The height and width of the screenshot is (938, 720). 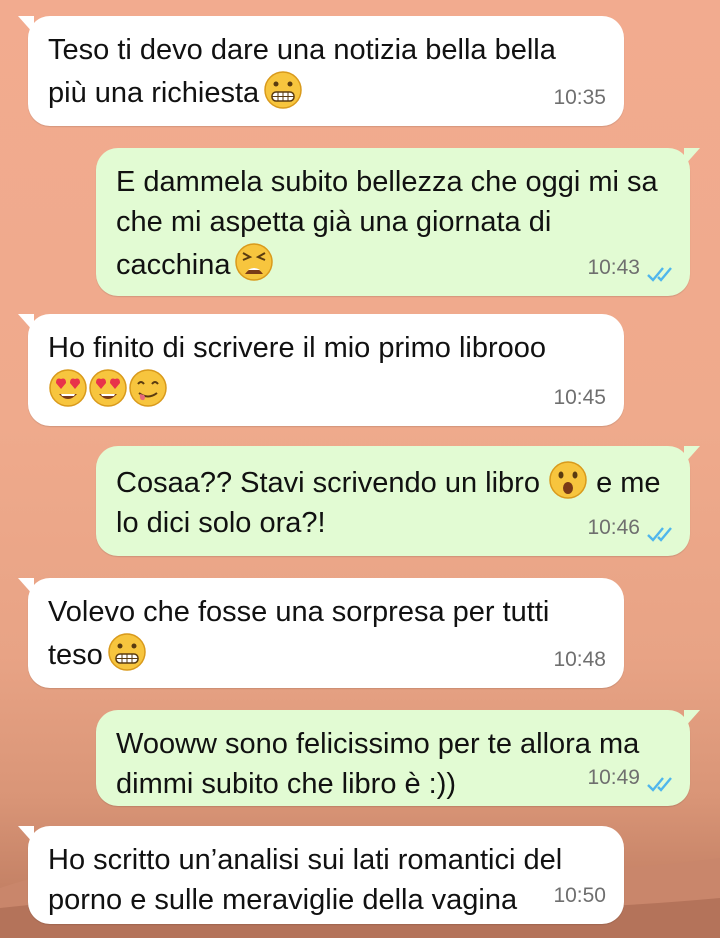 What do you see at coordinates (628, 483) in the screenshot?
I see `message-text: e me` at bounding box center [628, 483].